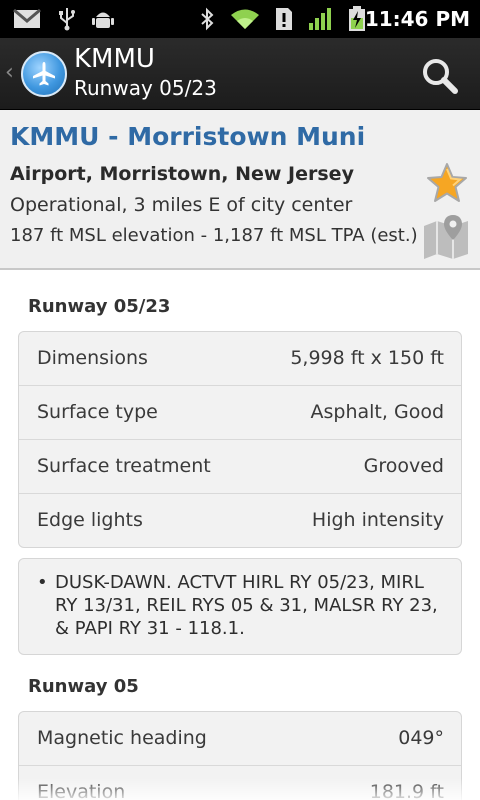  I want to click on search-icon, so click(440, 76).